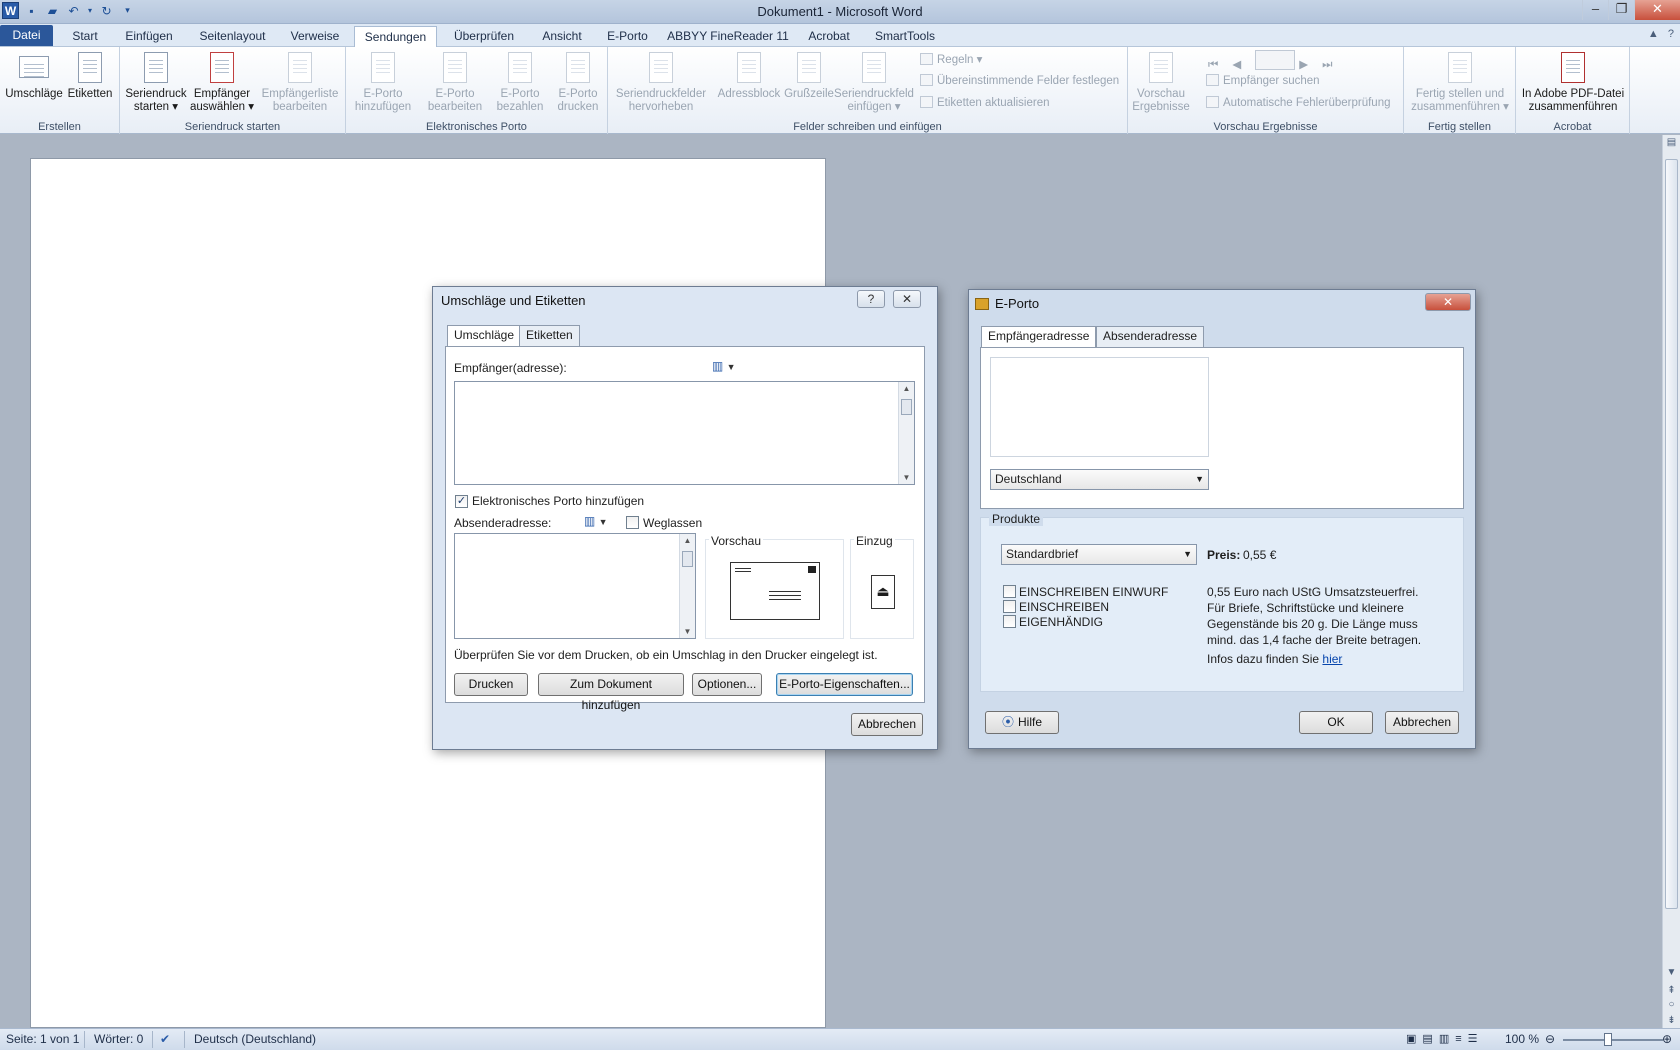  Describe the element at coordinates (1009, 591) in the screenshot. I see `einschreiben-einwurf-checkbox` at that location.